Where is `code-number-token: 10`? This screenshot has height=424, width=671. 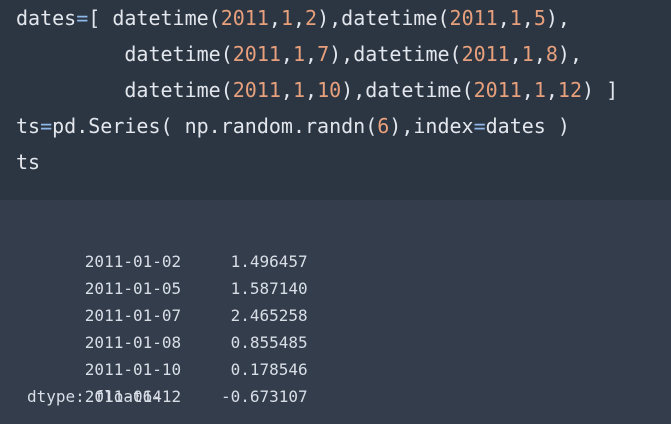 code-number-token: 10 is located at coordinates (329, 90).